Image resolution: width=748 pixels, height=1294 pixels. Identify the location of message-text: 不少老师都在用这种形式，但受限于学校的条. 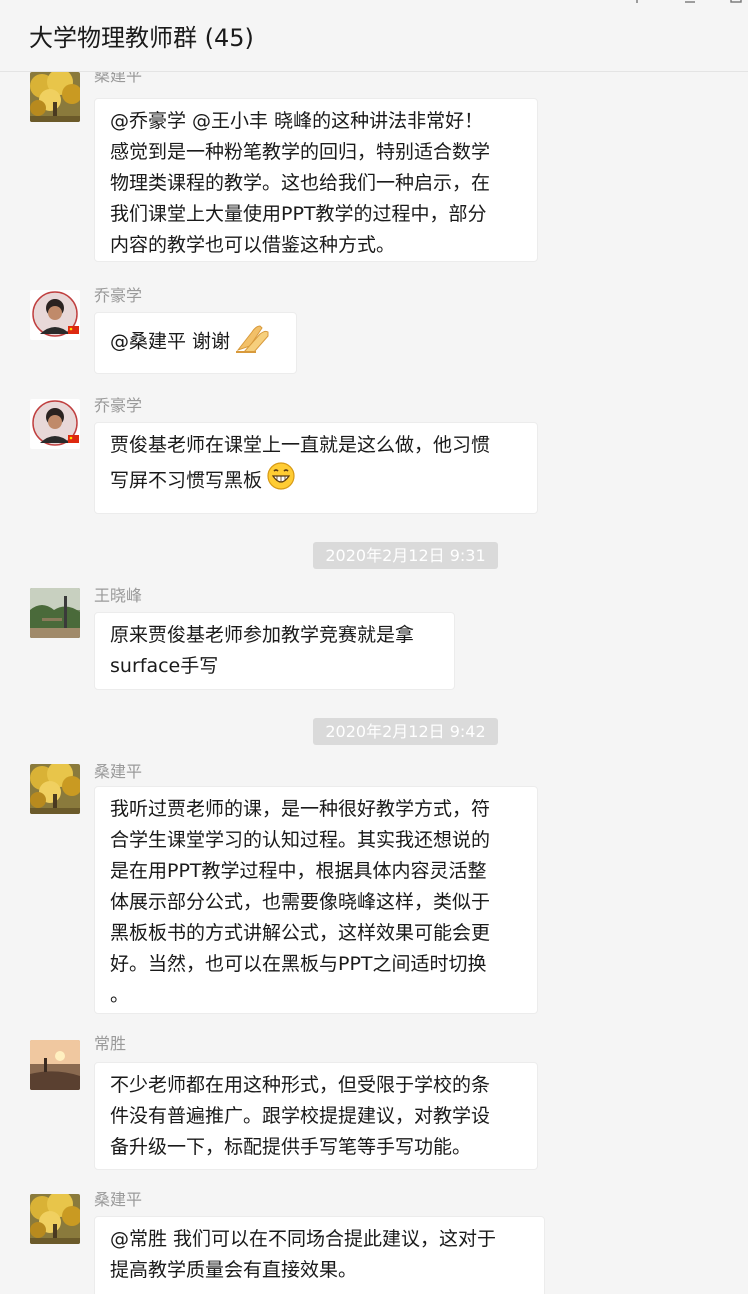
(300, 1085).